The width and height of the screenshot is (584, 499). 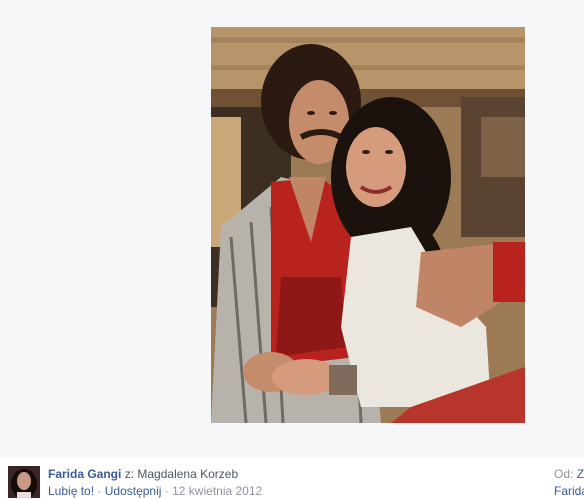 I want to click on share-button: Udostępnij, so click(x=133, y=491).